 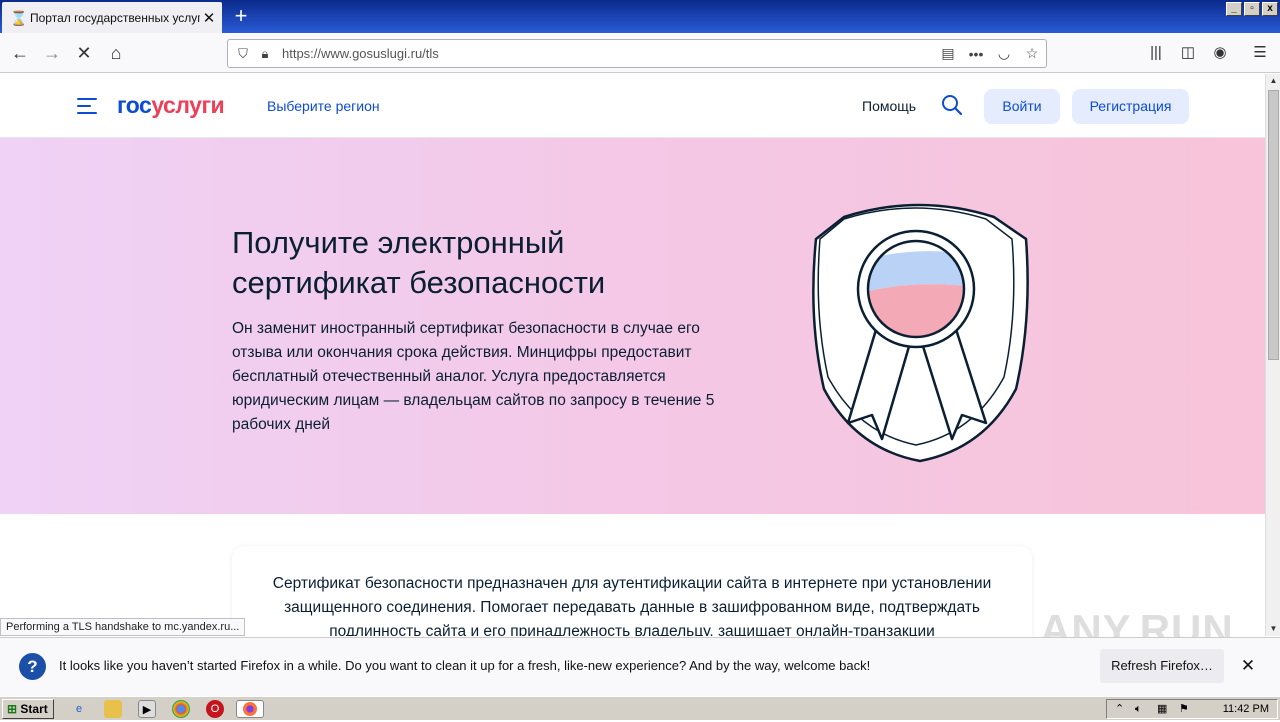 What do you see at coordinates (1248, 666) in the screenshot?
I see `close-icon: ✕` at bounding box center [1248, 666].